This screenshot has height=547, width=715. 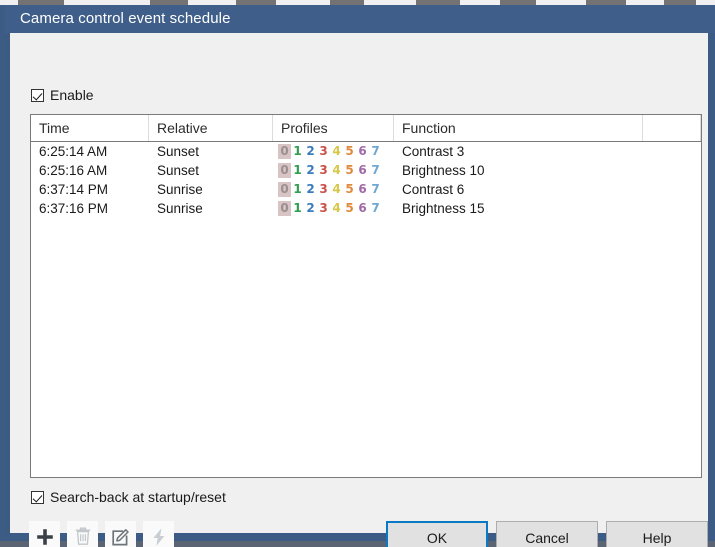 I want to click on cell-time: 6:37:16 PM, so click(x=74, y=208).